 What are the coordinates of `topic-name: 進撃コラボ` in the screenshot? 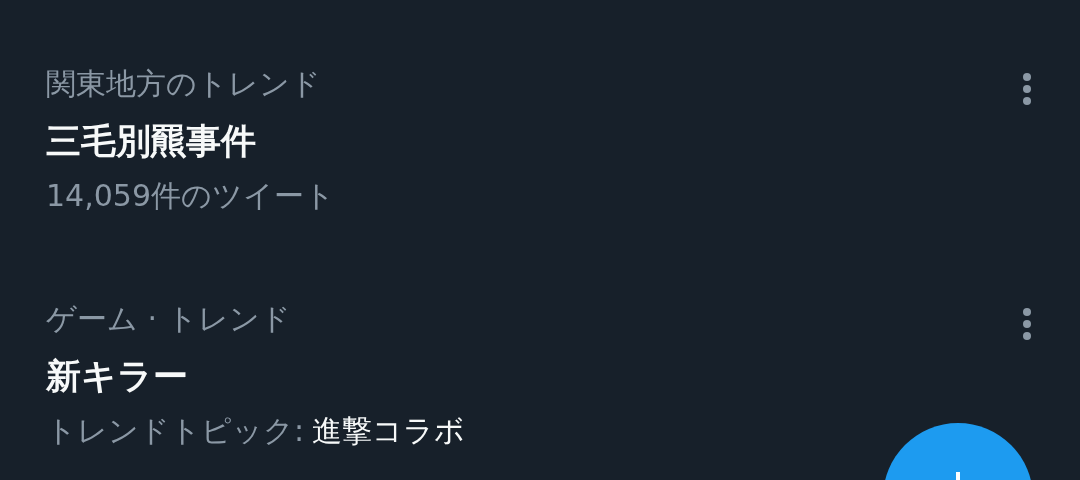 It's located at (389, 431).